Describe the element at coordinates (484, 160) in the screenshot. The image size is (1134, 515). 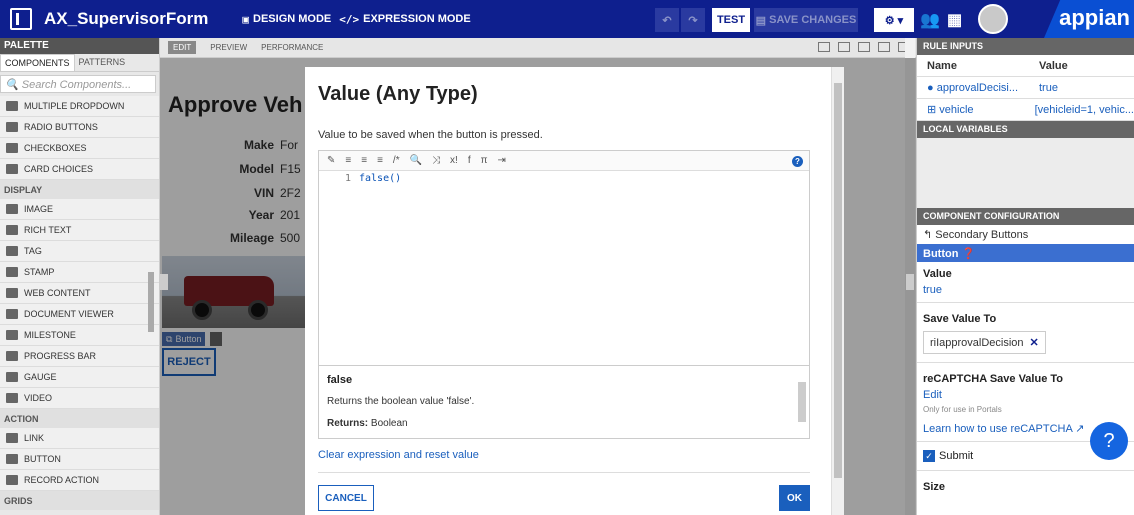
I see `pi-icon: π` at that location.